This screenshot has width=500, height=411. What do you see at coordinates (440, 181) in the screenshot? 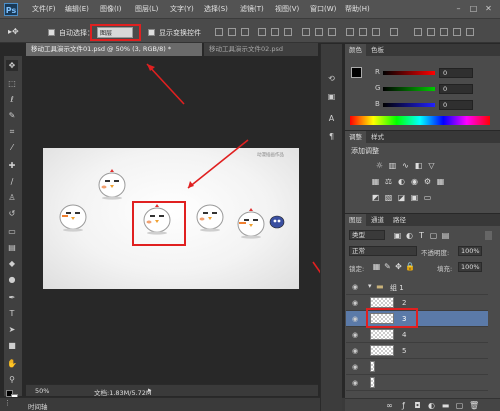
I see `color-lookup-icon: ▦` at bounding box center [440, 181].